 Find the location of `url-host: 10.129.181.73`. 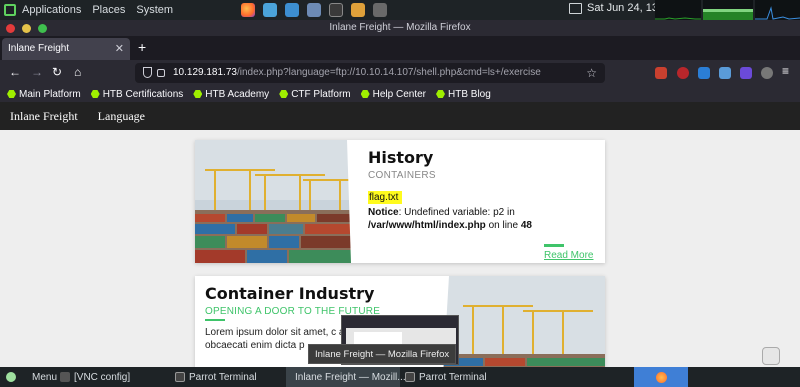

url-host: 10.129.181.73 is located at coordinates (205, 72).